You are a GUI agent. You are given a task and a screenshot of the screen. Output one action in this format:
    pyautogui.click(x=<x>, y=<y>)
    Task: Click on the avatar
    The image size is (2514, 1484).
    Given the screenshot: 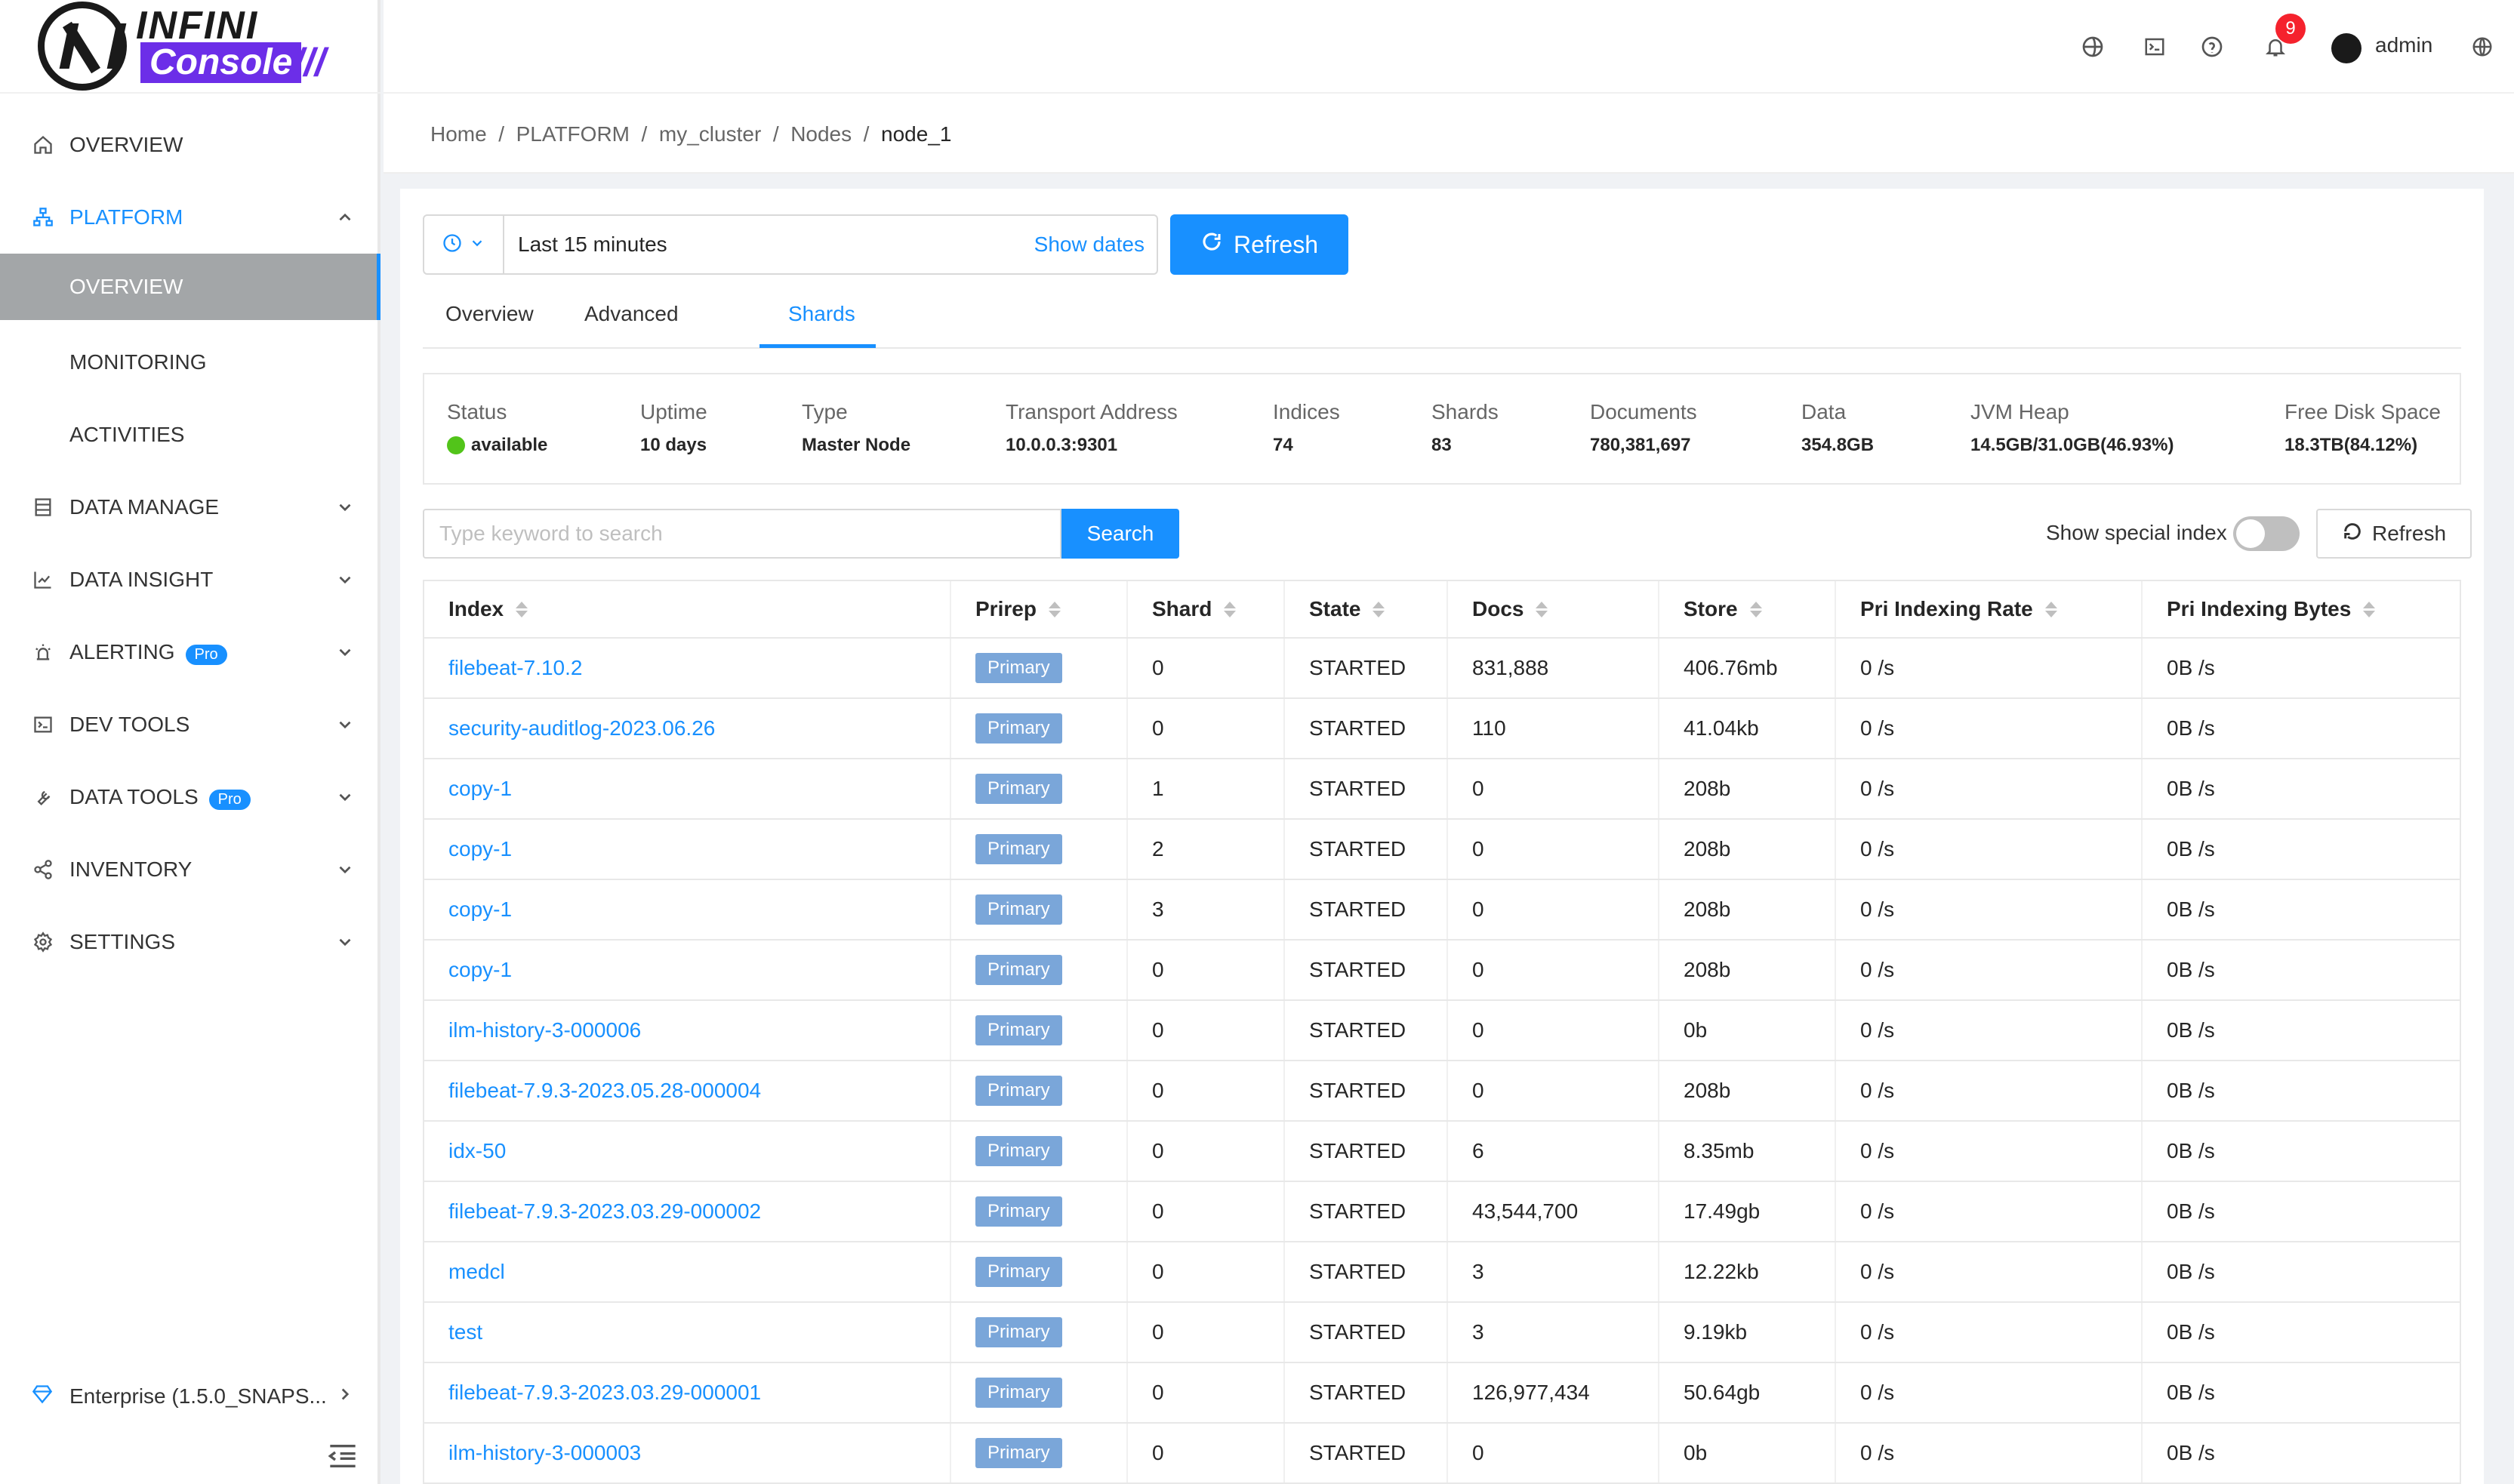 What is the action you would take?
    pyautogui.click(x=2346, y=48)
    